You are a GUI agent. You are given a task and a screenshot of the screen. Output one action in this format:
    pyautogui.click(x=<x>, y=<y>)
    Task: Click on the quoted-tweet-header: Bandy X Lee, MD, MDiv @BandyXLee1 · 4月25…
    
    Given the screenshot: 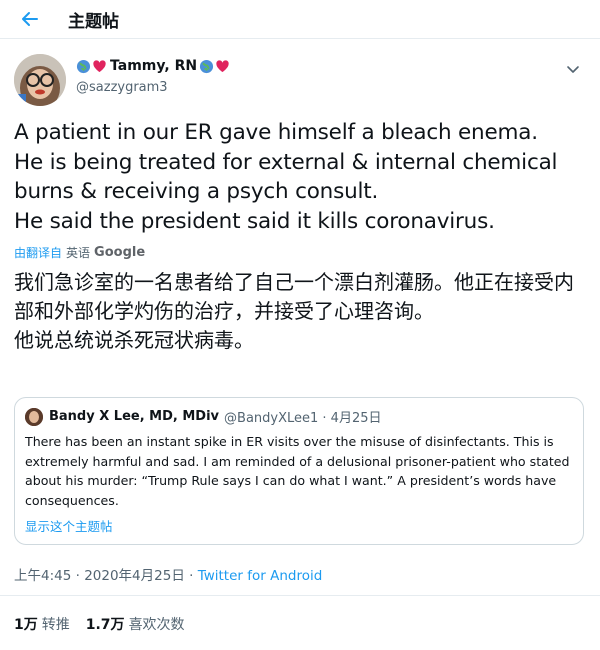 What is the action you would take?
    pyautogui.click(x=203, y=416)
    